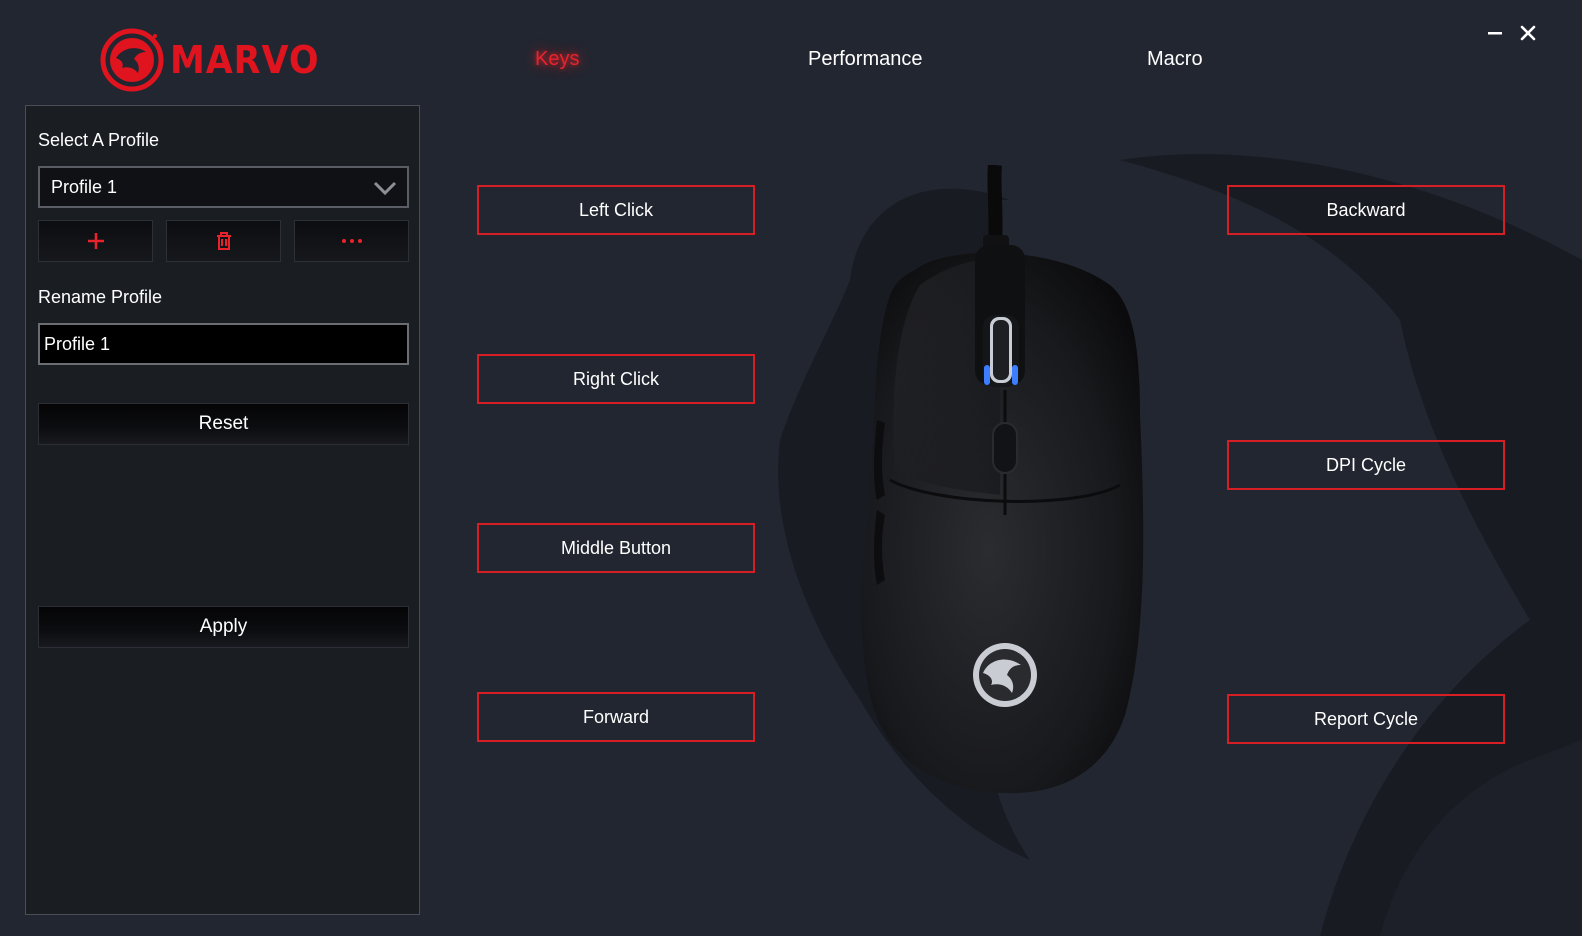 This screenshot has height=936, width=1582. Describe the element at coordinates (1366, 465) in the screenshot. I see `dpi-cycle-button: DPI Cycle` at that location.